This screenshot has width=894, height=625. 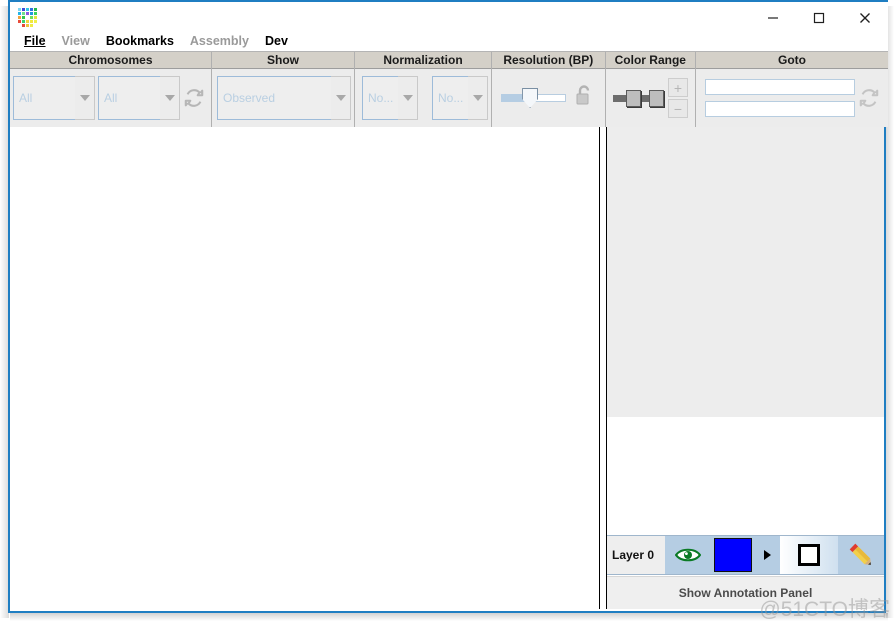 What do you see at coordinates (449, 617) in the screenshot?
I see `window-shadow-bottom` at bounding box center [449, 617].